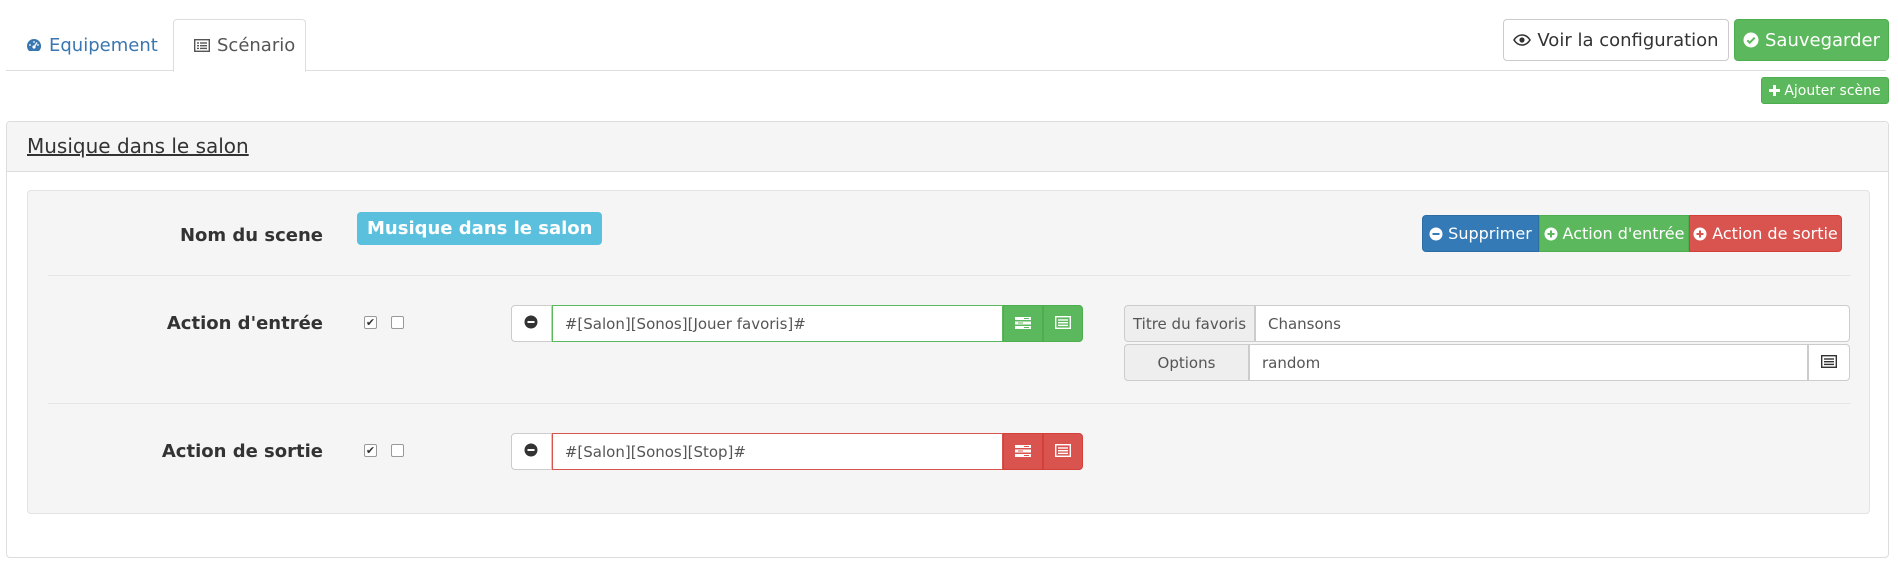  I want to click on add-exit-action-label: Action de sortie, so click(1775, 233).